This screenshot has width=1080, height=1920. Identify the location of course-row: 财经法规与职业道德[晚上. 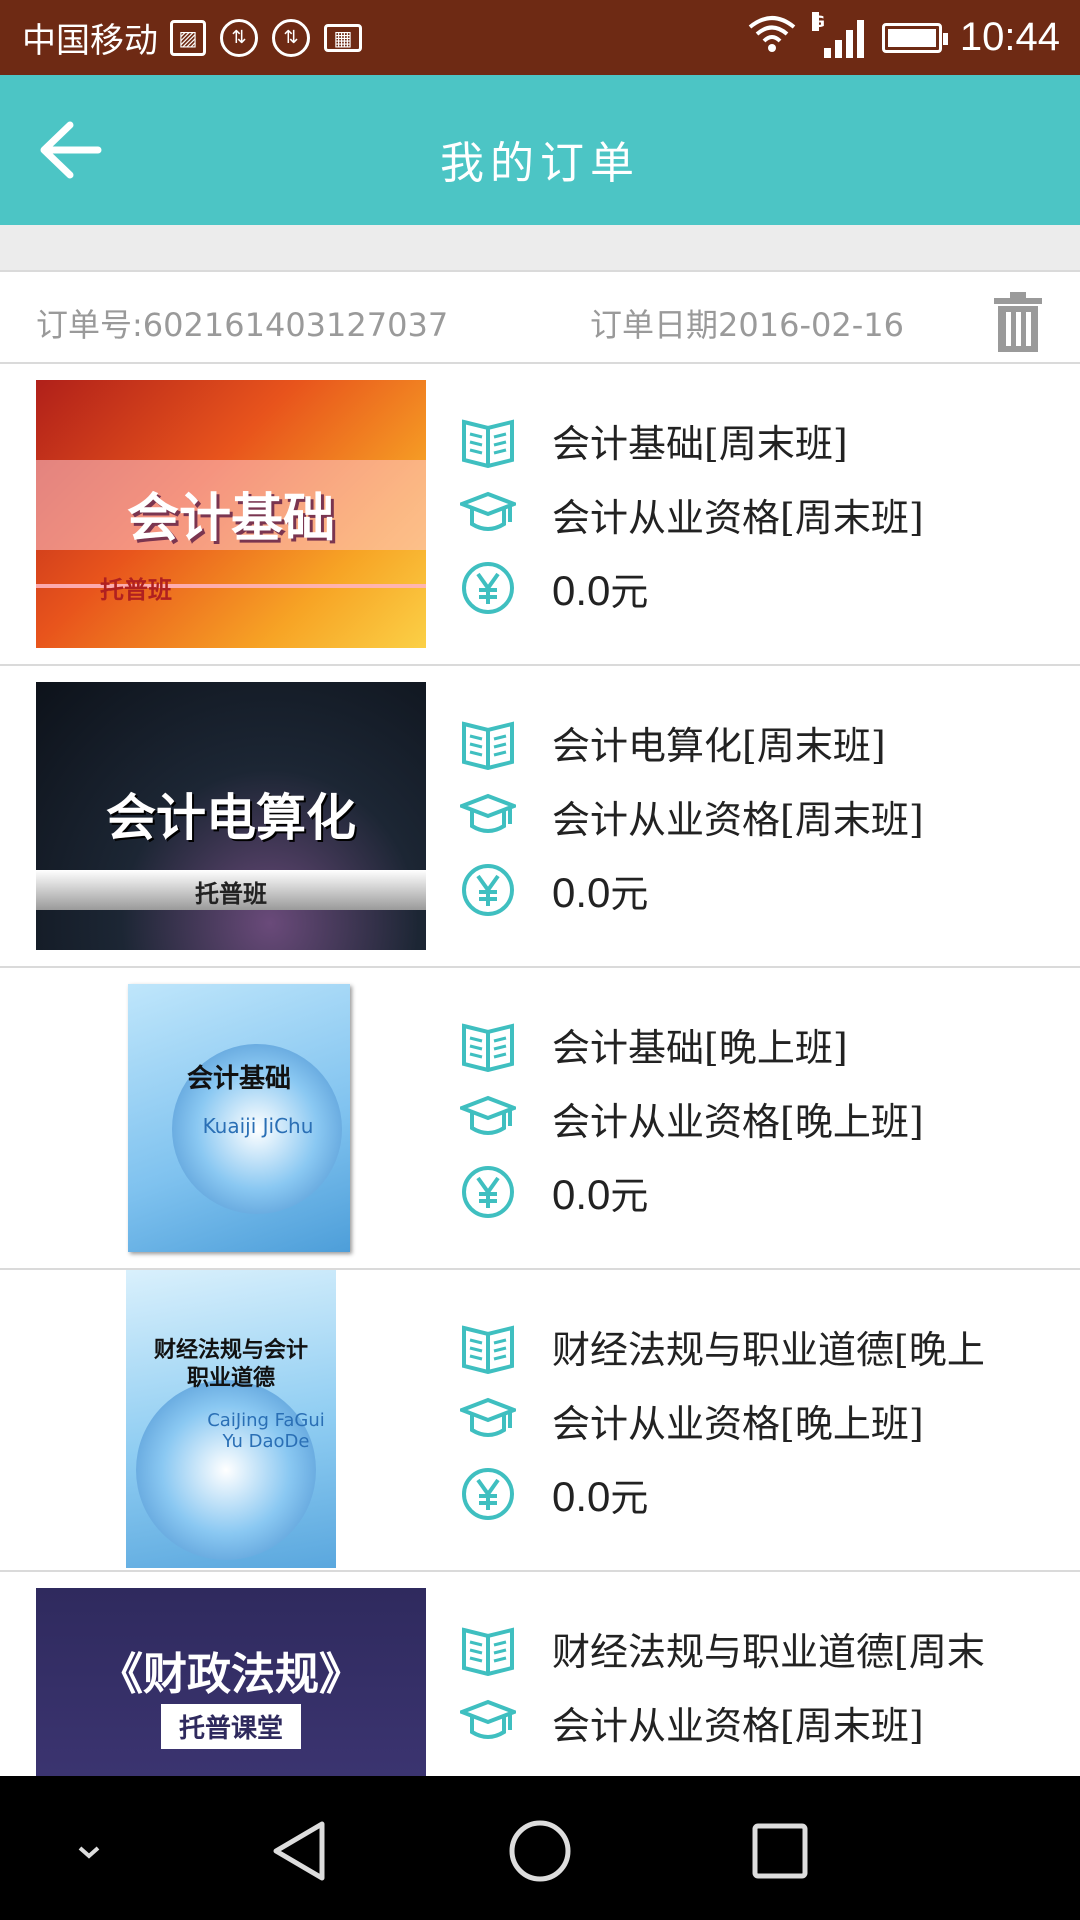
(760, 1346).